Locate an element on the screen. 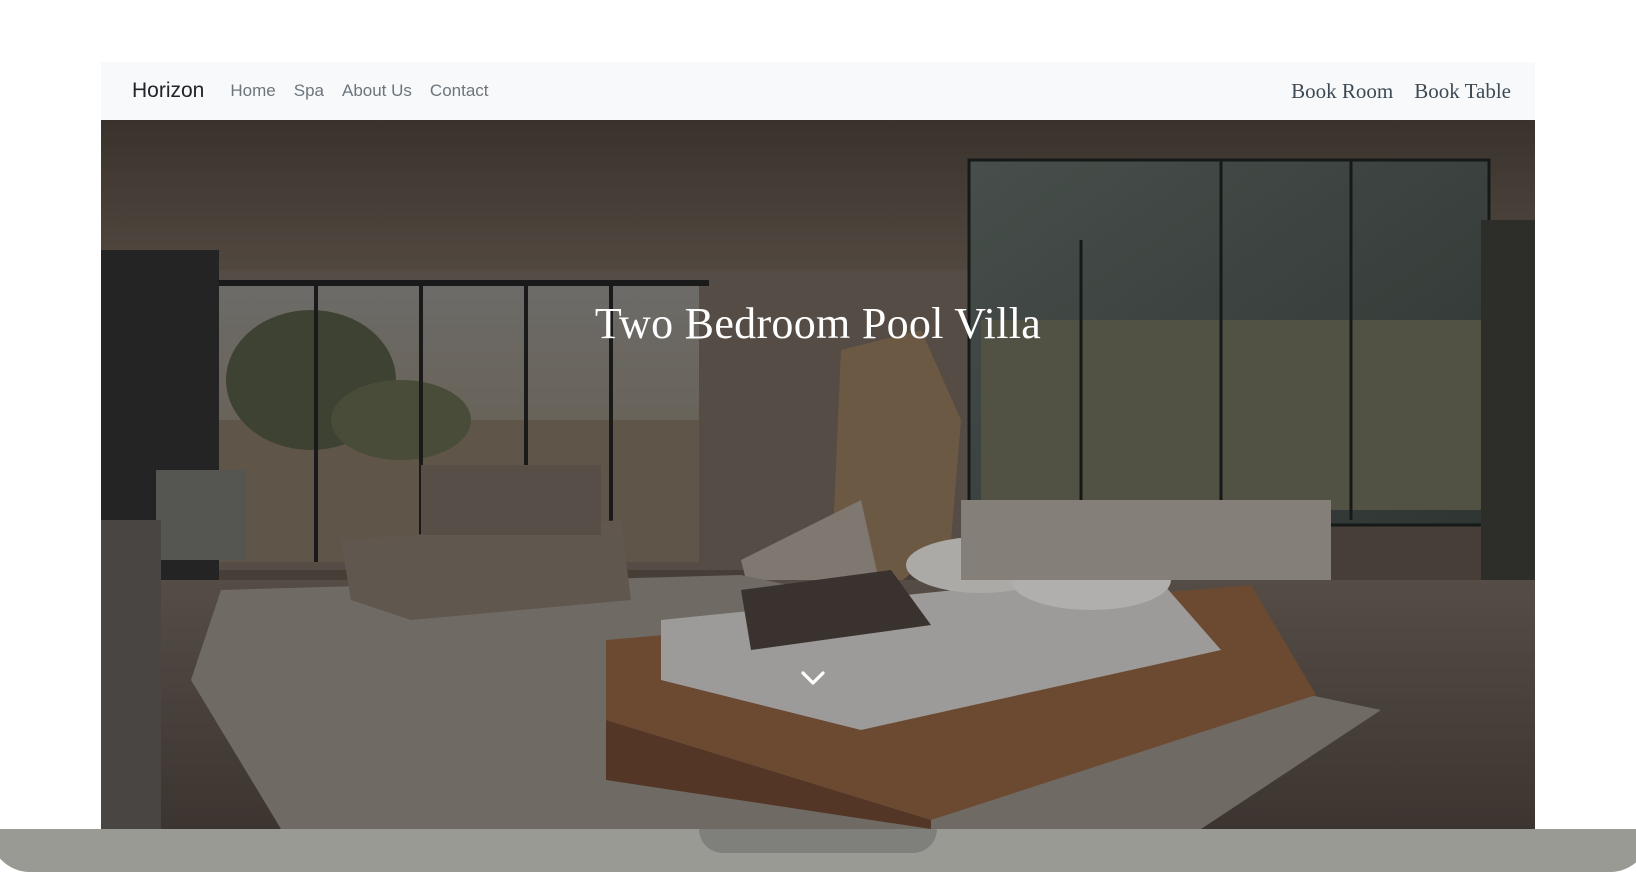 The image size is (1636, 872). nav-link-home: Home is located at coordinates (252, 91).